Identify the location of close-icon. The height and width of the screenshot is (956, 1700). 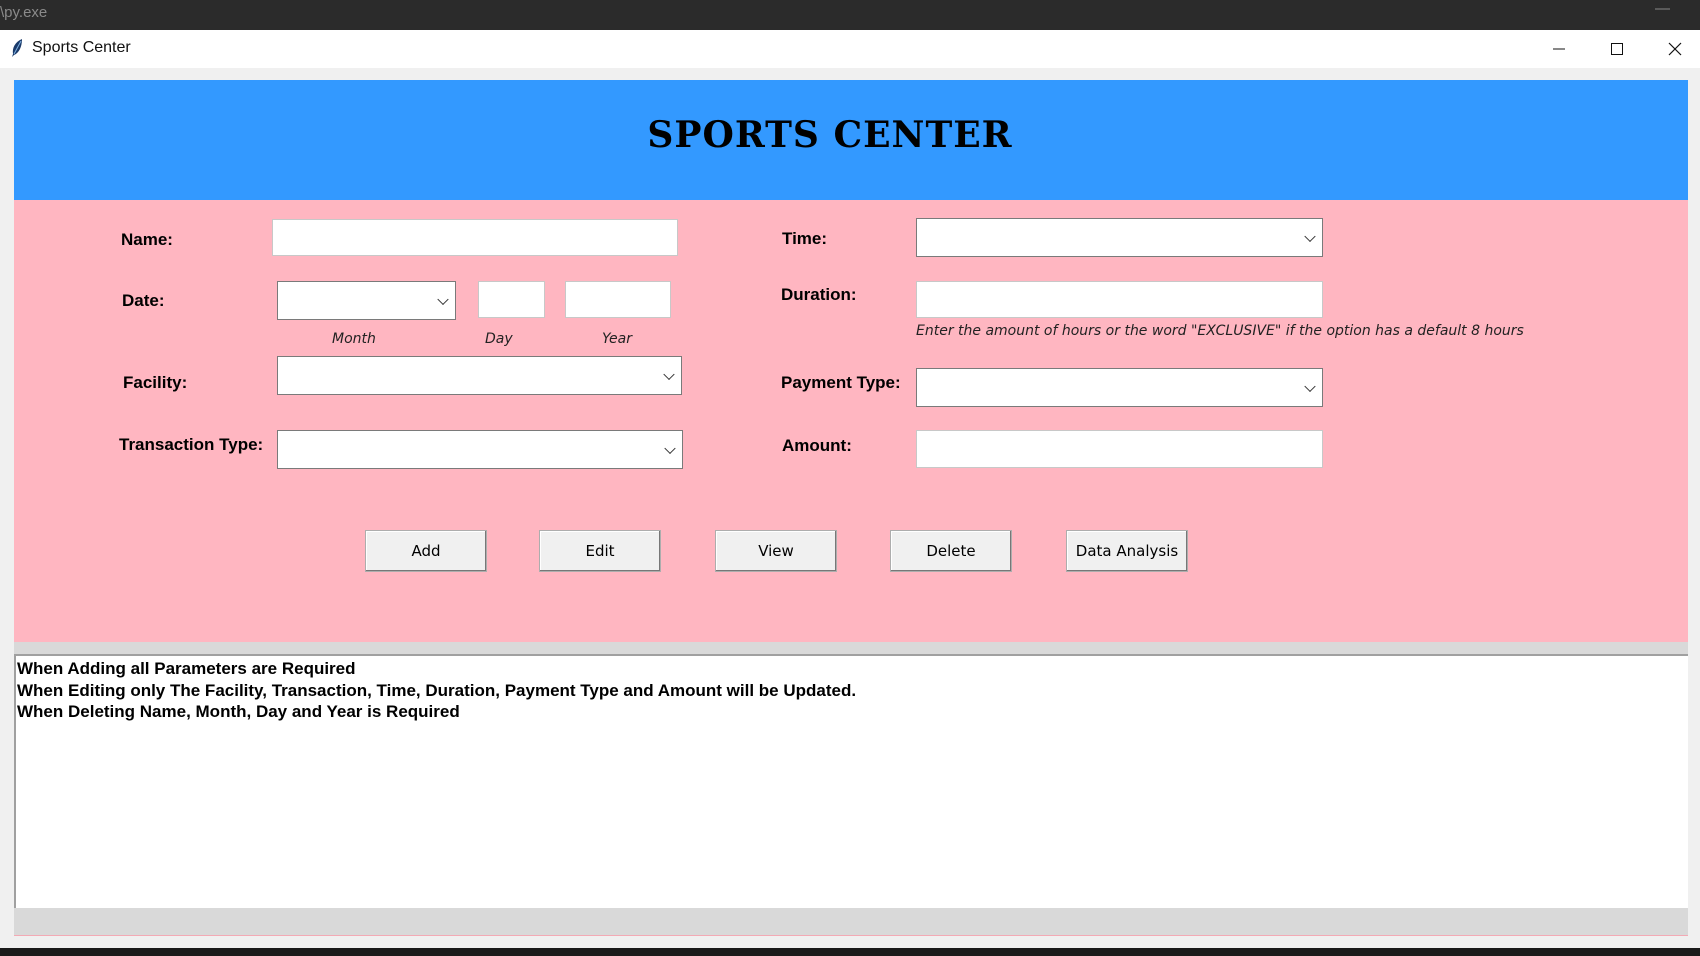
(1675, 49).